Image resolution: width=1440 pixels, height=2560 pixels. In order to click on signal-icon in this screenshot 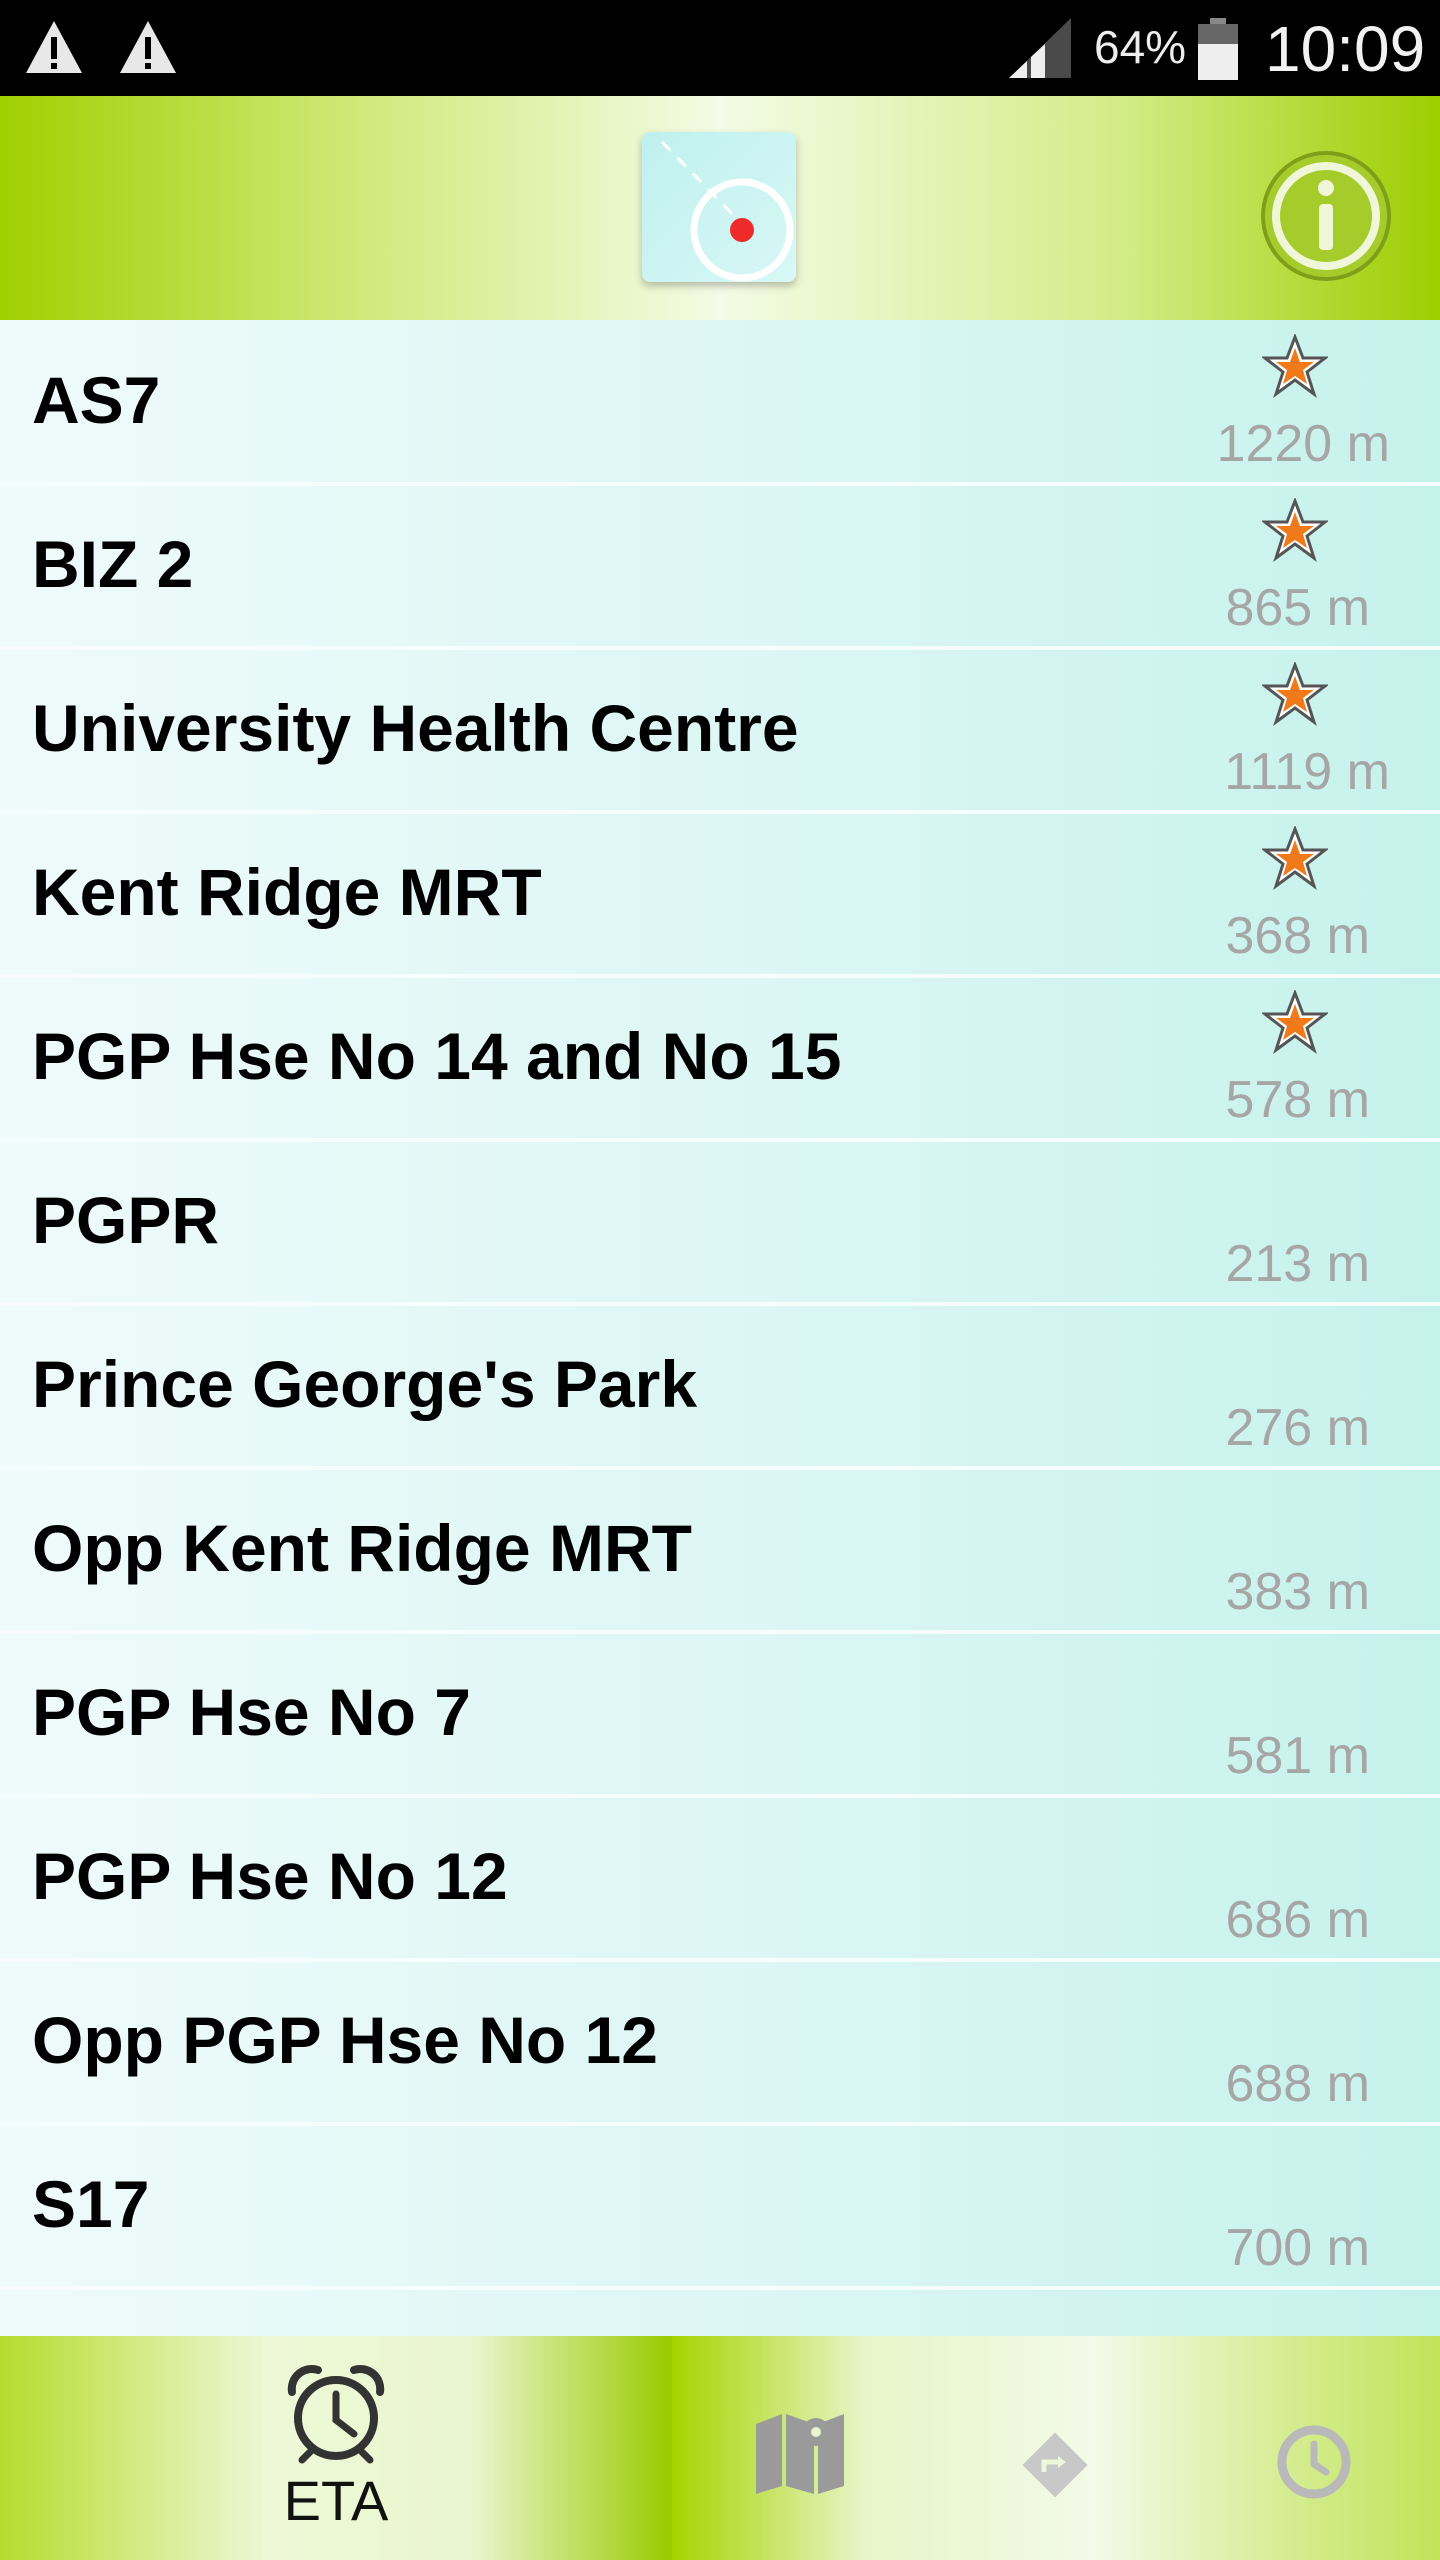, I will do `click(1040, 48)`.